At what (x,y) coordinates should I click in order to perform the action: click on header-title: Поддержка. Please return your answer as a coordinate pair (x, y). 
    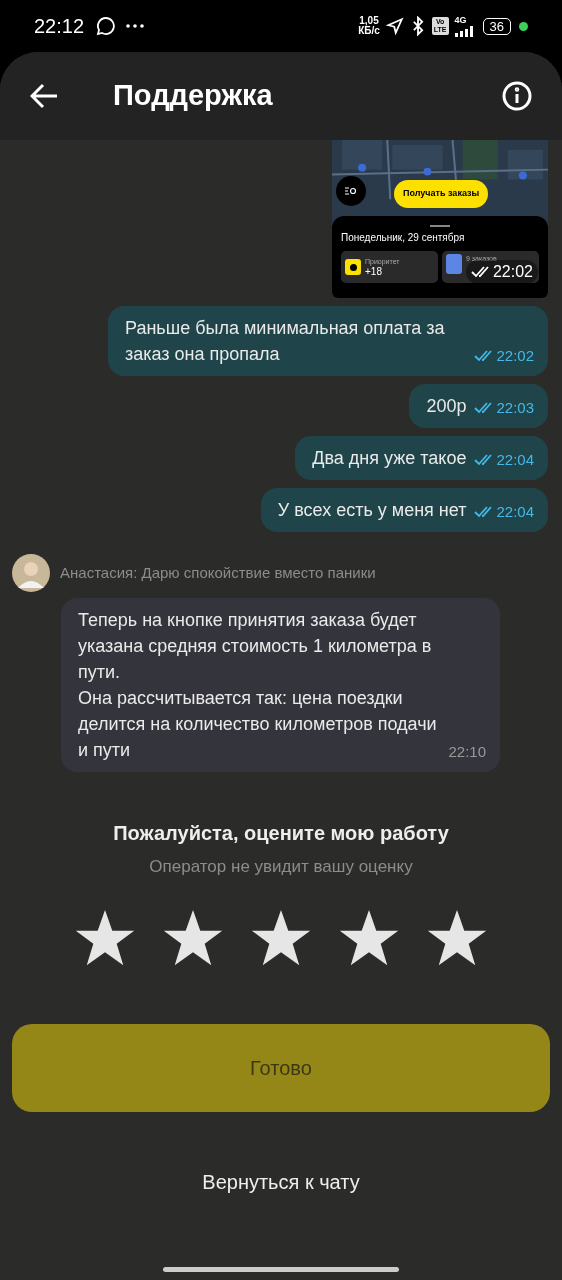
    Looking at the image, I should click on (193, 96).